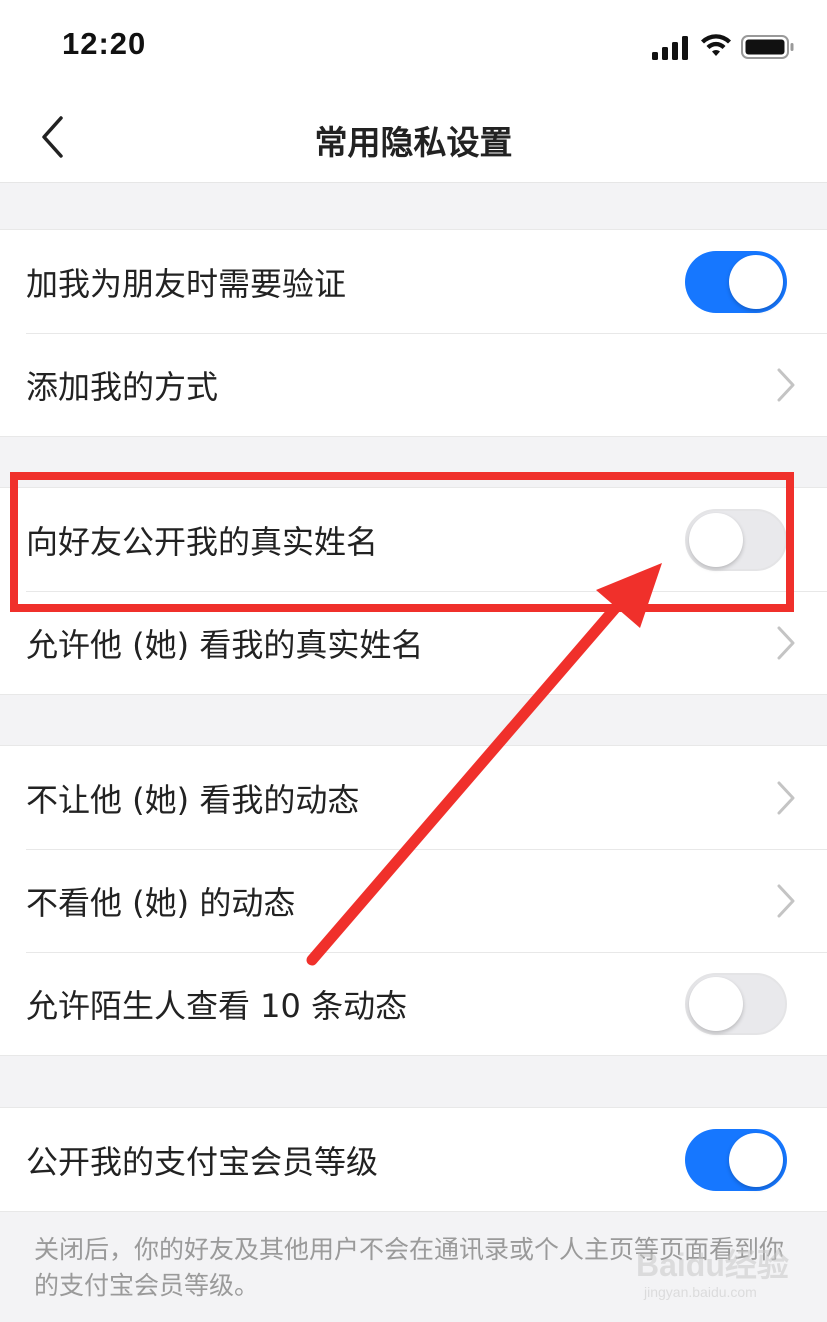 The height and width of the screenshot is (1322, 827). What do you see at coordinates (413, 797) in the screenshot?
I see `setting-row-hide-my-moments: 不让他 (她) 看我的动态` at bounding box center [413, 797].